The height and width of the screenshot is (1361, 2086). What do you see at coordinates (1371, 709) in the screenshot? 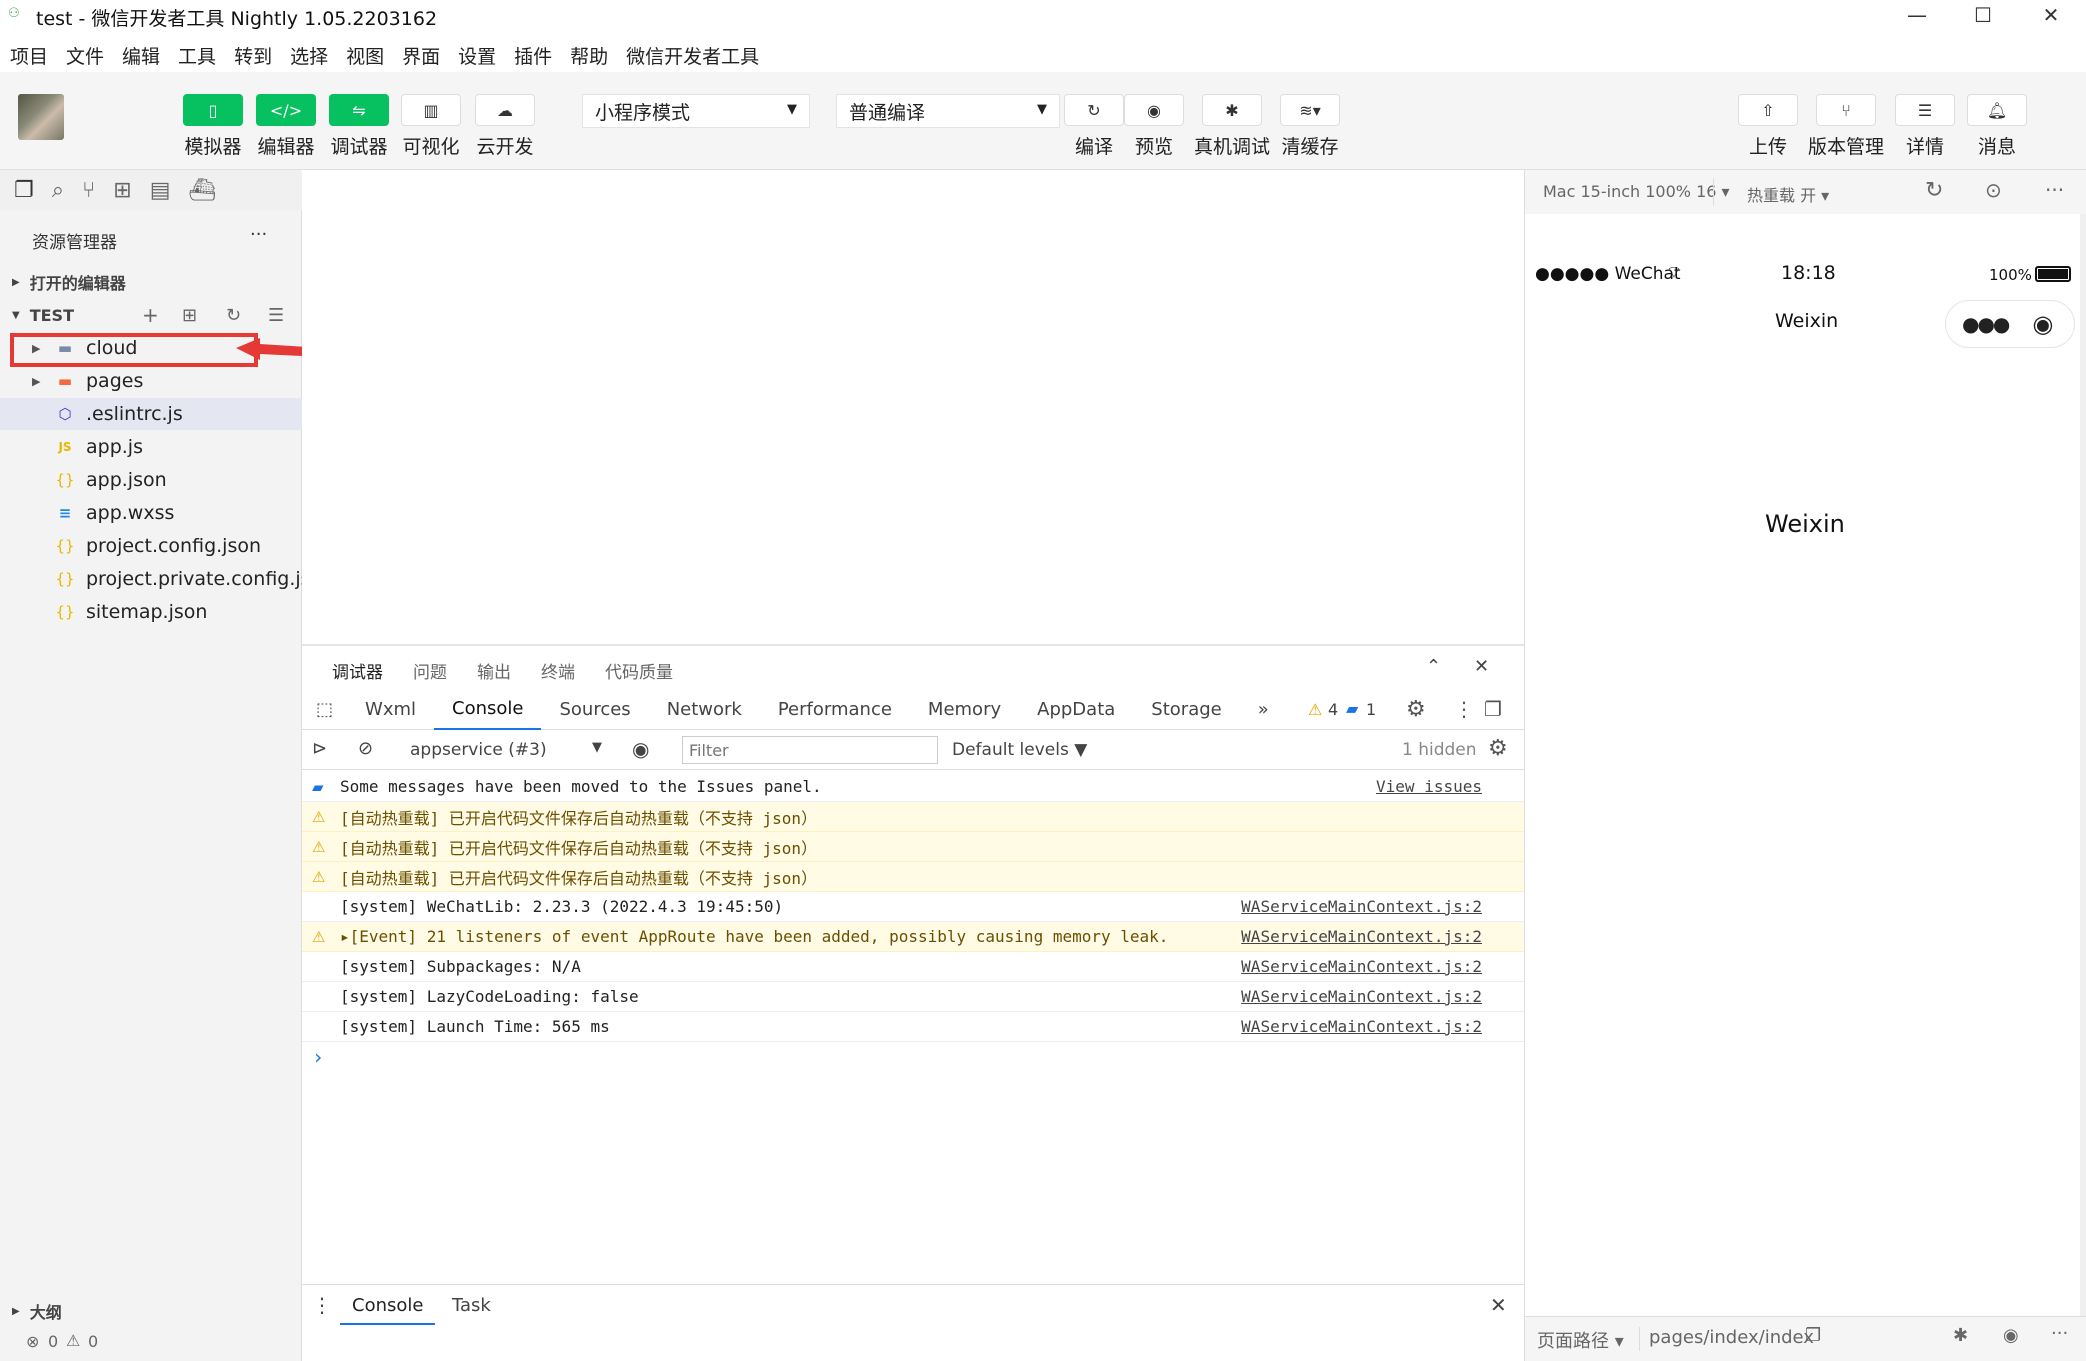
I see `info-count: 1` at bounding box center [1371, 709].